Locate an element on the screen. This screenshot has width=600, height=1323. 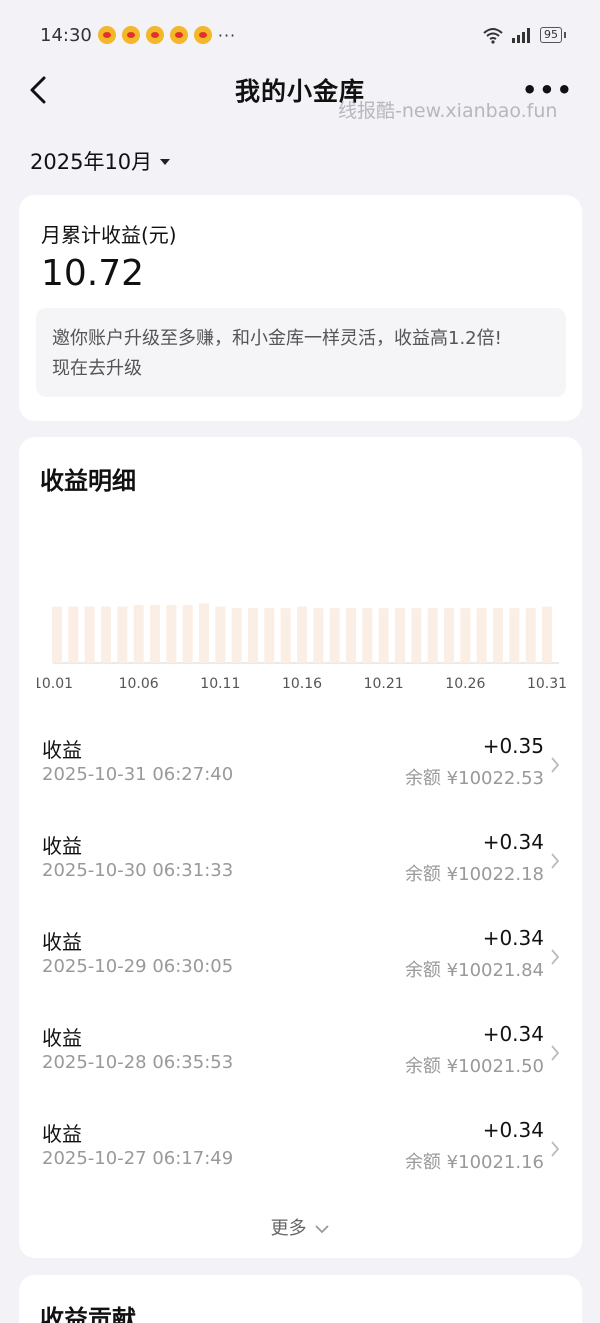
x-tick-label: 10.26 is located at coordinates (465, 684).